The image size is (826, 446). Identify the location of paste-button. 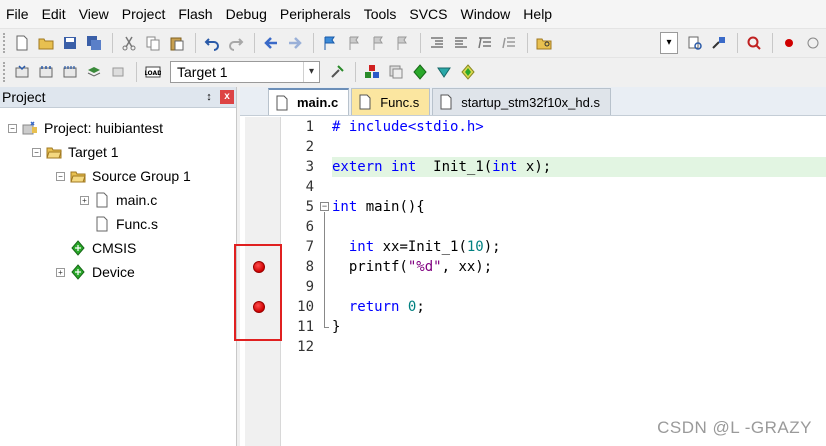
(177, 43).